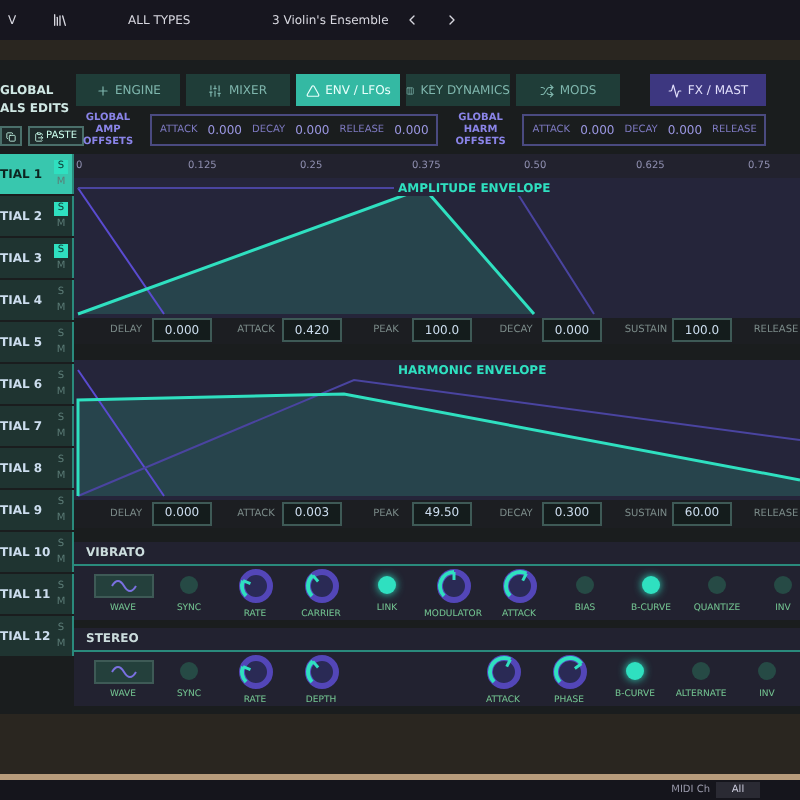 The width and height of the screenshot is (800, 800). What do you see at coordinates (215, 90) in the screenshot?
I see `mixer-tab-icon` at bounding box center [215, 90].